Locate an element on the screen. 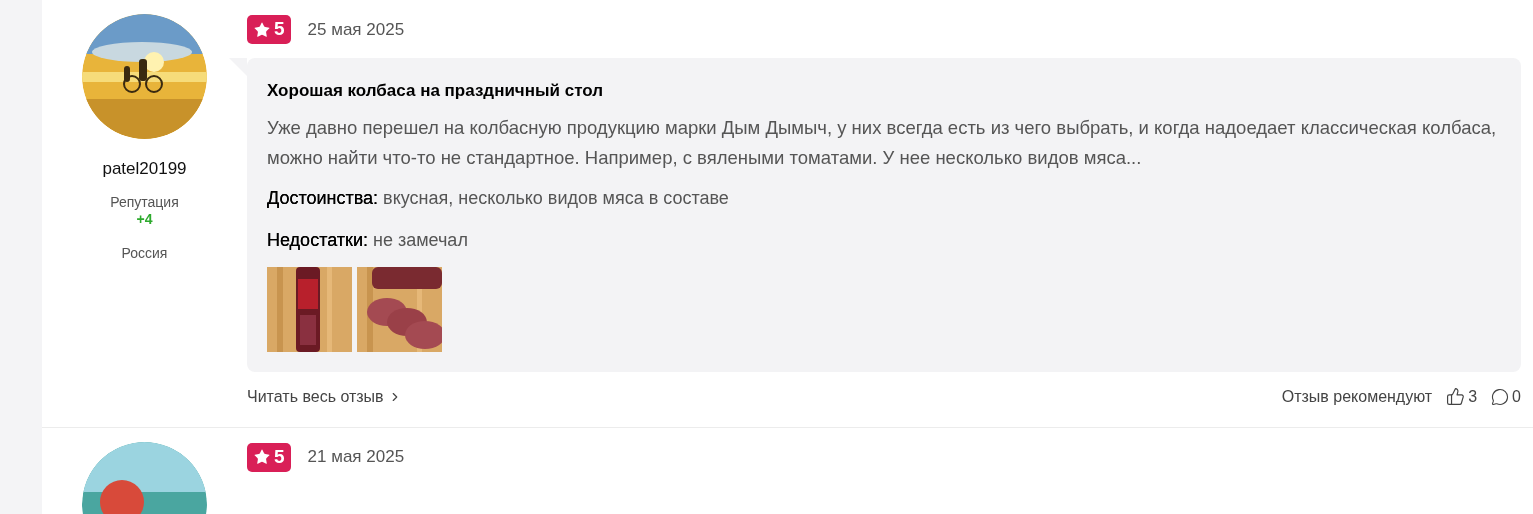 The height and width of the screenshot is (514, 1533). author-country: Россия is located at coordinates (144, 253).